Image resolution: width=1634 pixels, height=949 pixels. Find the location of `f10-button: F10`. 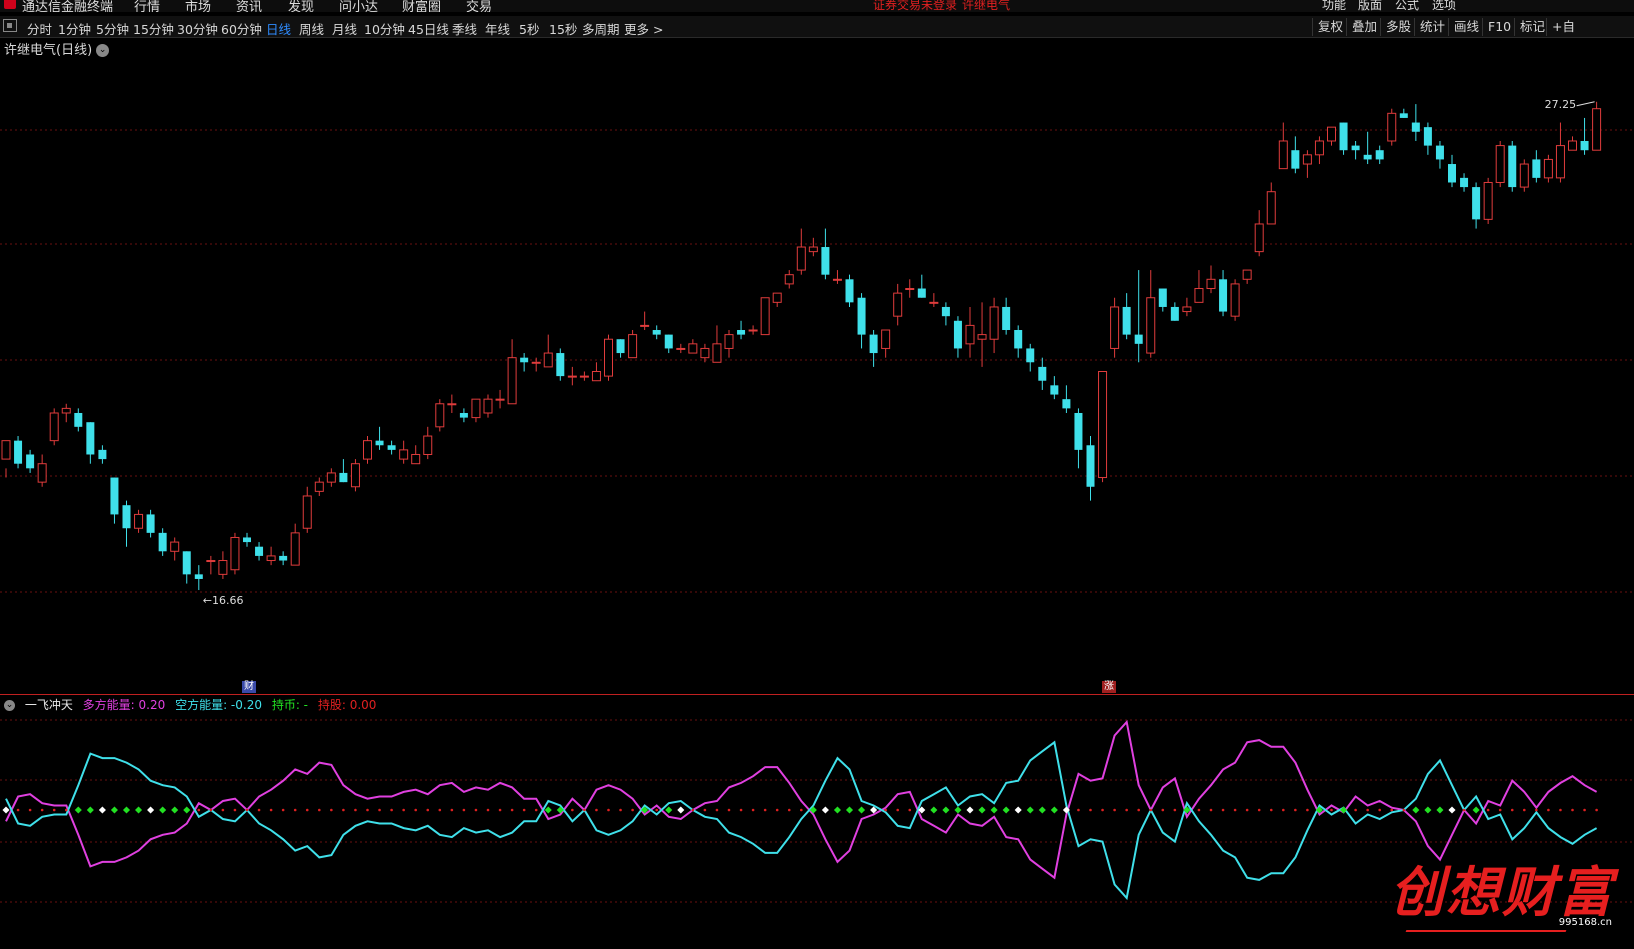

f10-button: F10 is located at coordinates (1499, 27).